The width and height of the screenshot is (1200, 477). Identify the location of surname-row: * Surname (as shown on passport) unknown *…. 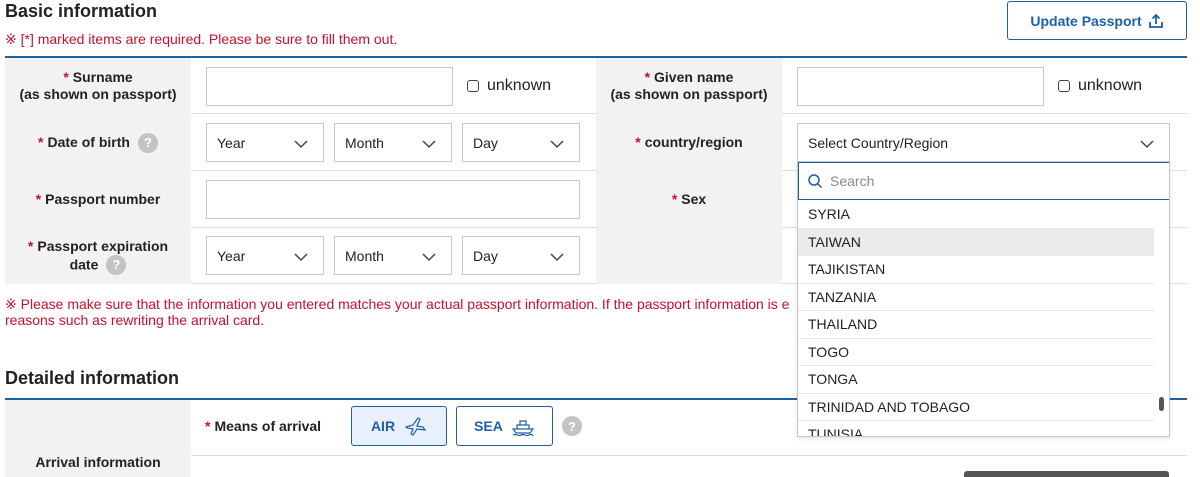
(596, 86).